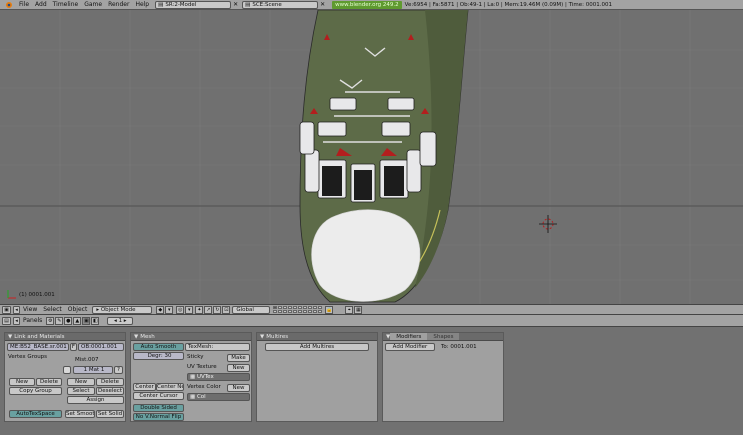 This screenshot has height=435, width=743. Describe the element at coordinates (386, 336) in the screenshot. I see `modifiers-collapse-icon: ▼` at that location.